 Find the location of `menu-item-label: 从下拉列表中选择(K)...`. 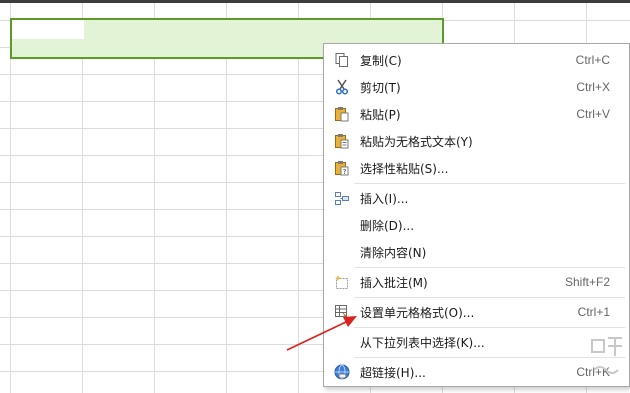

menu-item-label: 从下拉列表中选择(K)... is located at coordinates (422, 342).